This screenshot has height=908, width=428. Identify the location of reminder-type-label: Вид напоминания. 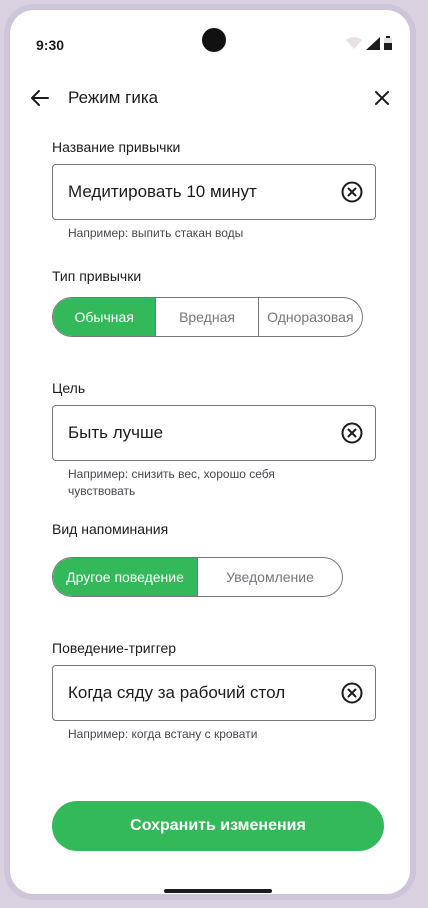
(110, 529).